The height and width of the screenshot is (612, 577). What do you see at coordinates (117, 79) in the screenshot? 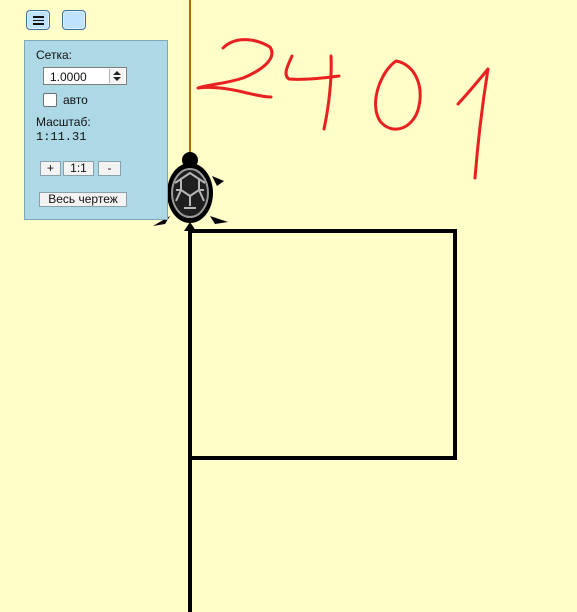
I see `stepper-down-icon` at bounding box center [117, 79].